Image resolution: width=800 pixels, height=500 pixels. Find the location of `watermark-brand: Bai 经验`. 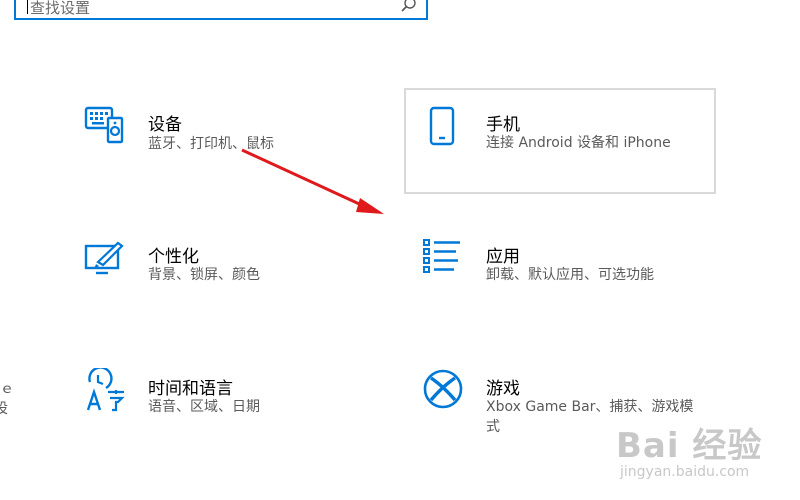

watermark-brand: Bai 经验 is located at coordinates (689, 446).